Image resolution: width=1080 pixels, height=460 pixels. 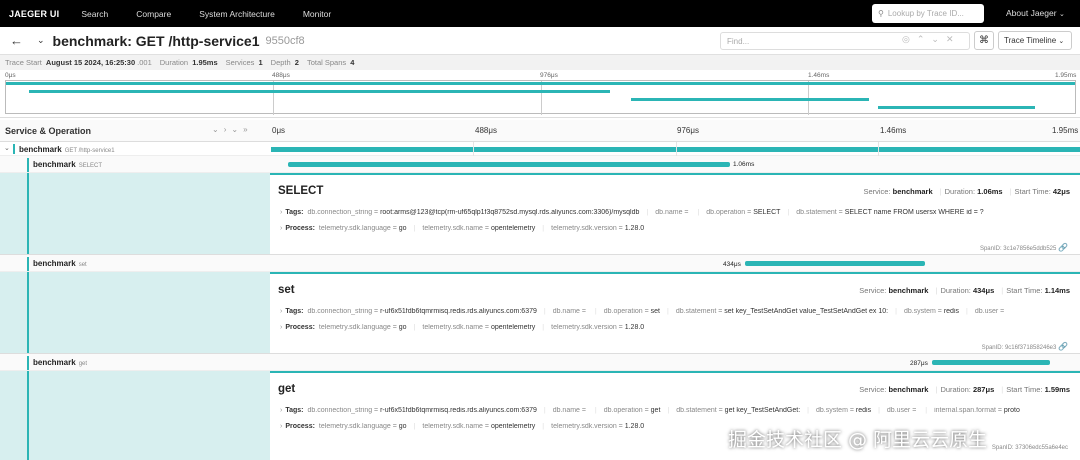 What do you see at coordinates (10, 75) in the screenshot?
I see `minimap-tick: 0μs` at bounding box center [10, 75].